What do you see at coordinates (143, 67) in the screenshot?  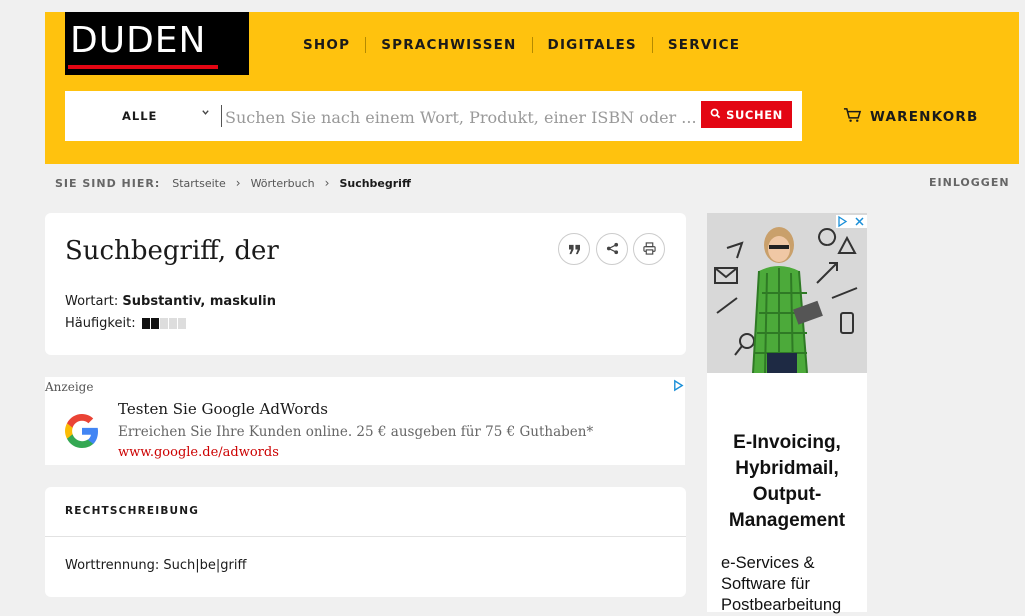 I see `logo-underline` at bounding box center [143, 67].